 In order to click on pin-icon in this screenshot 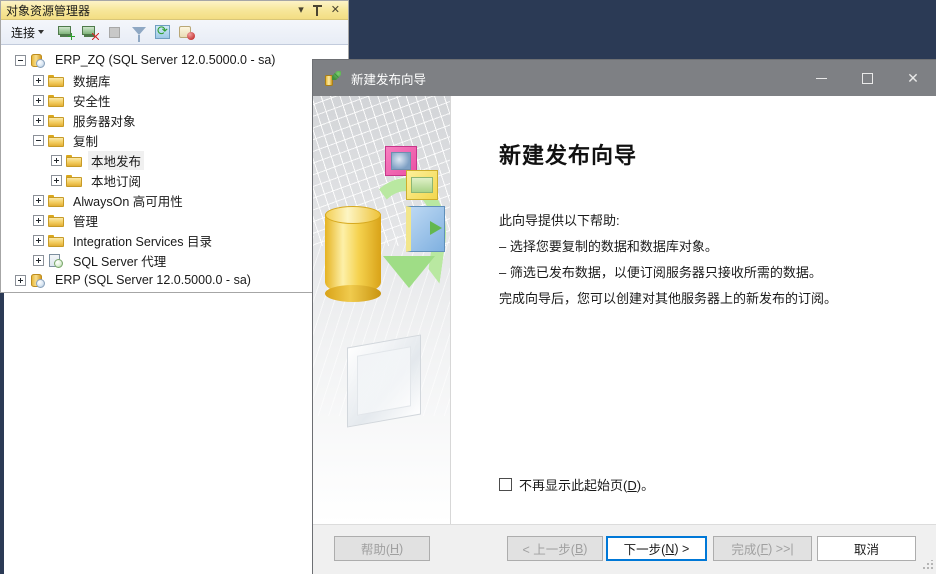, I will do `click(317, 10)`.